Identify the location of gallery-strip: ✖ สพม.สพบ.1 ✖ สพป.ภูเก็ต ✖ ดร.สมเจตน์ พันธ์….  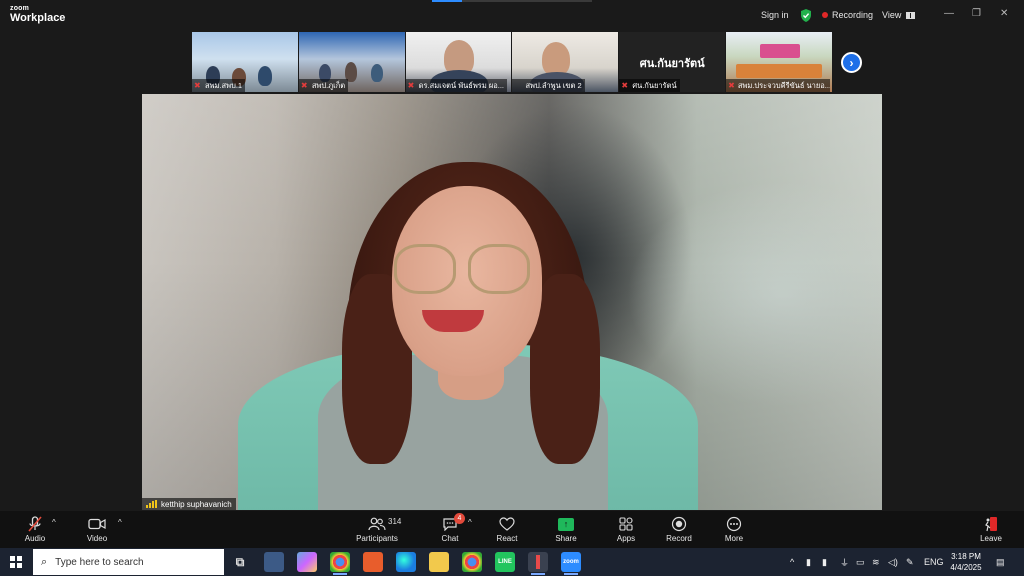
(512, 62).